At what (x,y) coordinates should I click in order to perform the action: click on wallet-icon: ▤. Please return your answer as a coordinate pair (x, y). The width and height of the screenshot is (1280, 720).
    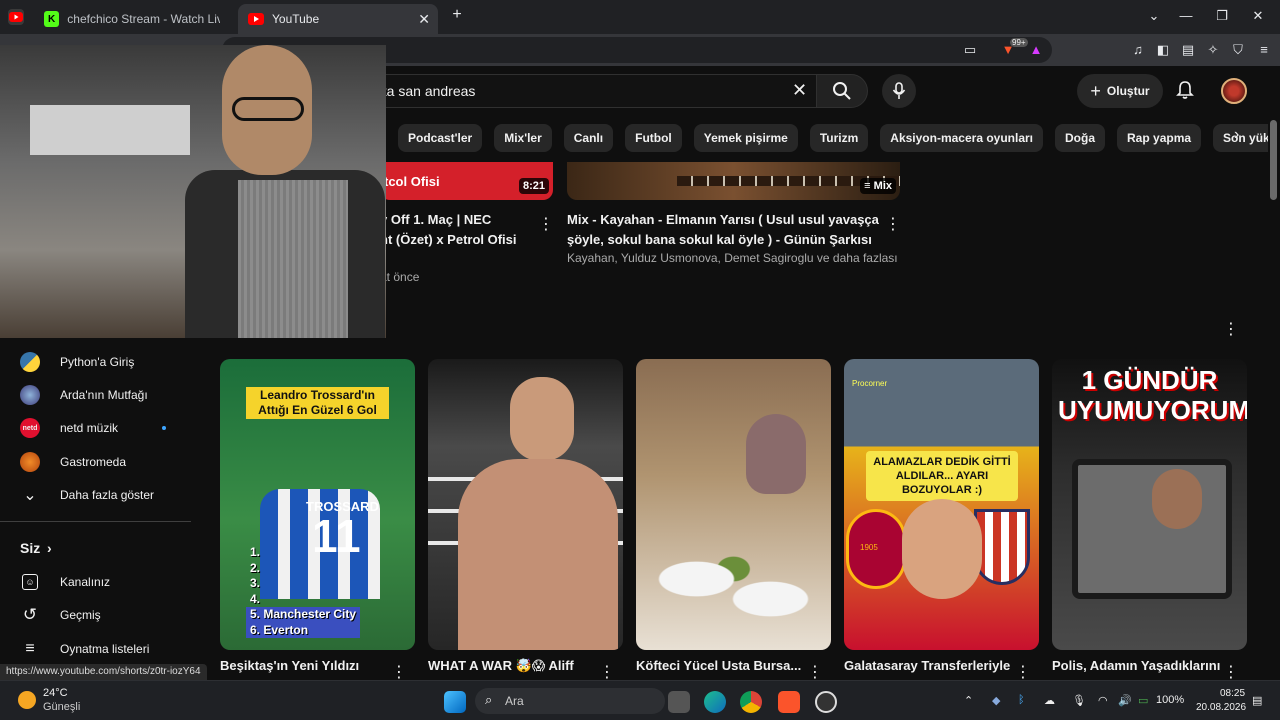
    Looking at the image, I should click on (1188, 50).